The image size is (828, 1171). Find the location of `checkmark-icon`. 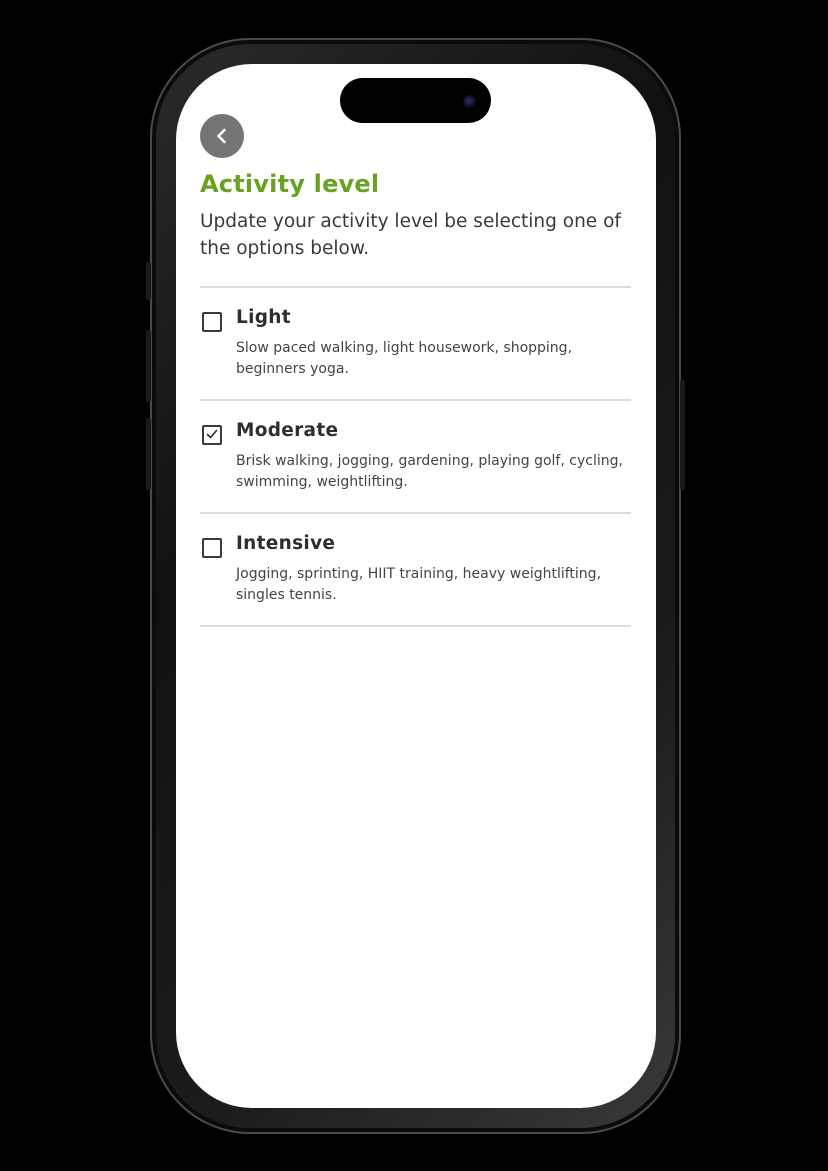

checkmark-icon is located at coordinates (212, 434).